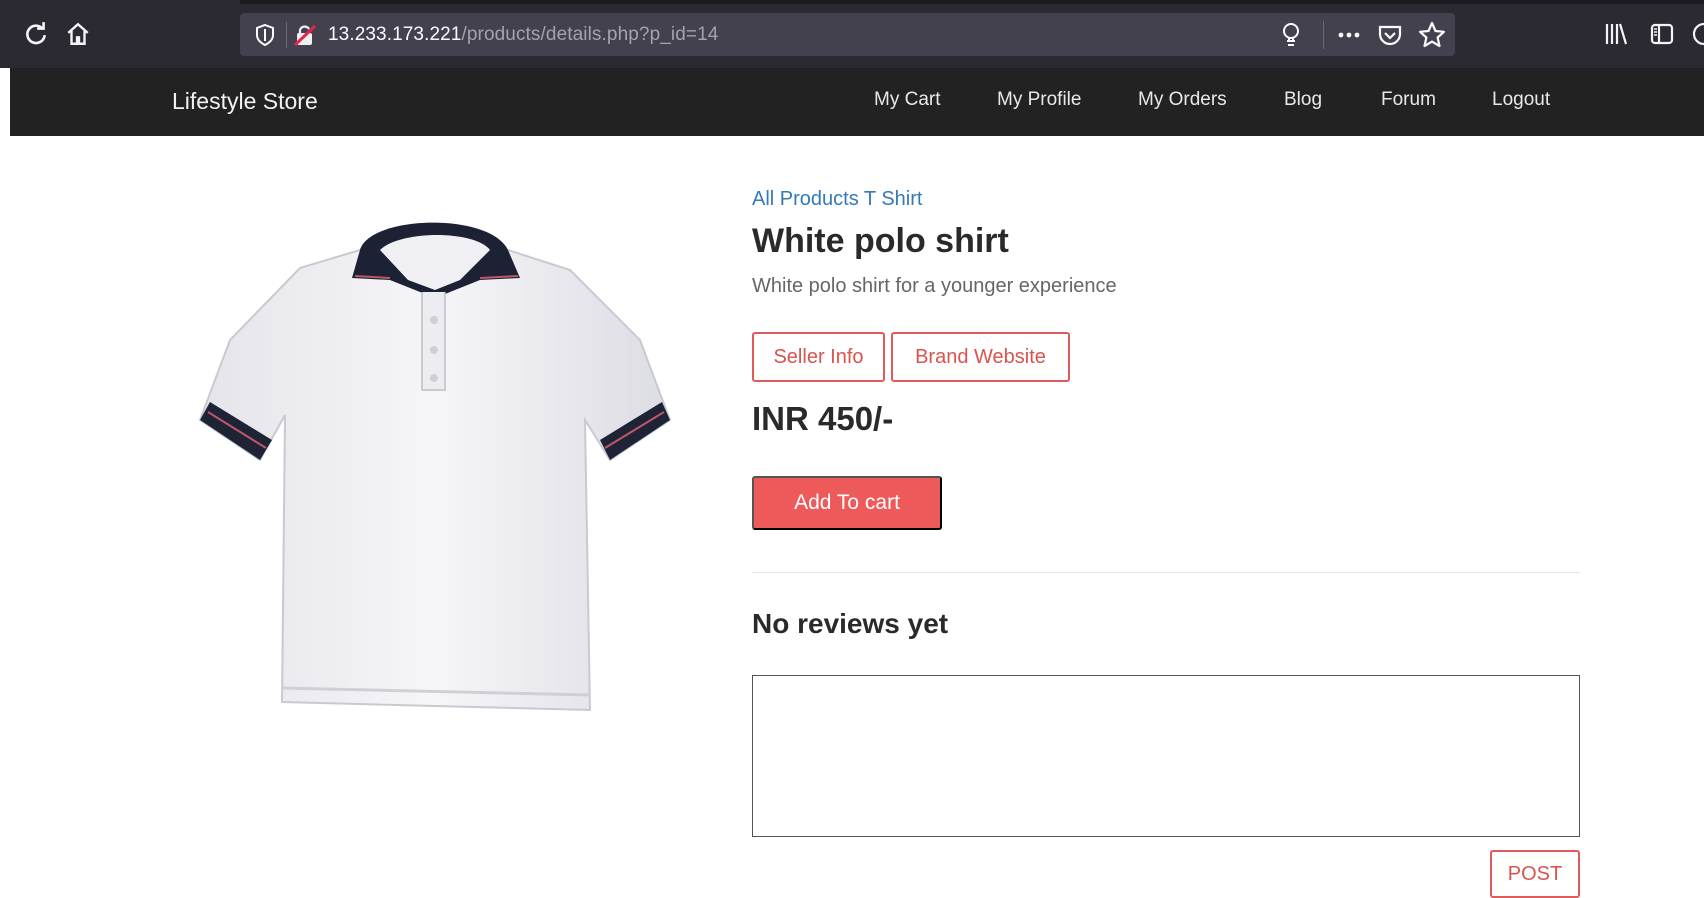  What do you see at coordinates (1166, 756) in the screenshot?
I see `review-textarea` at bounding box center [1166, 756].